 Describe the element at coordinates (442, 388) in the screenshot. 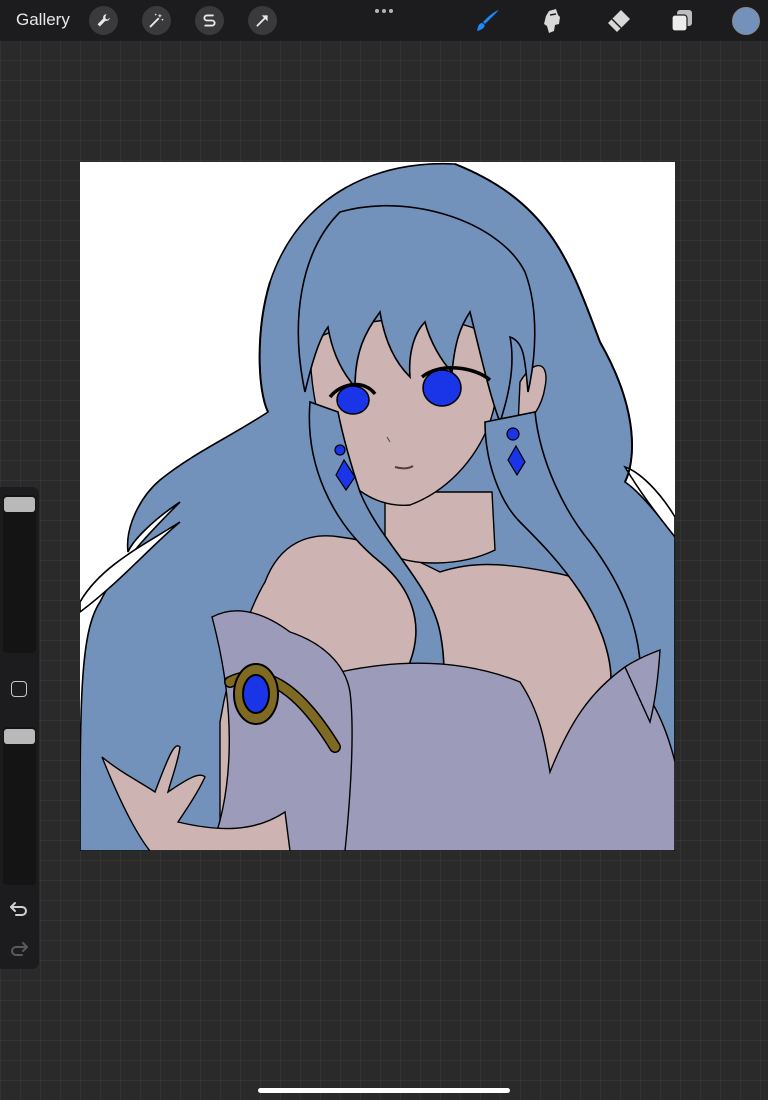

I see `right-eye` at that location.